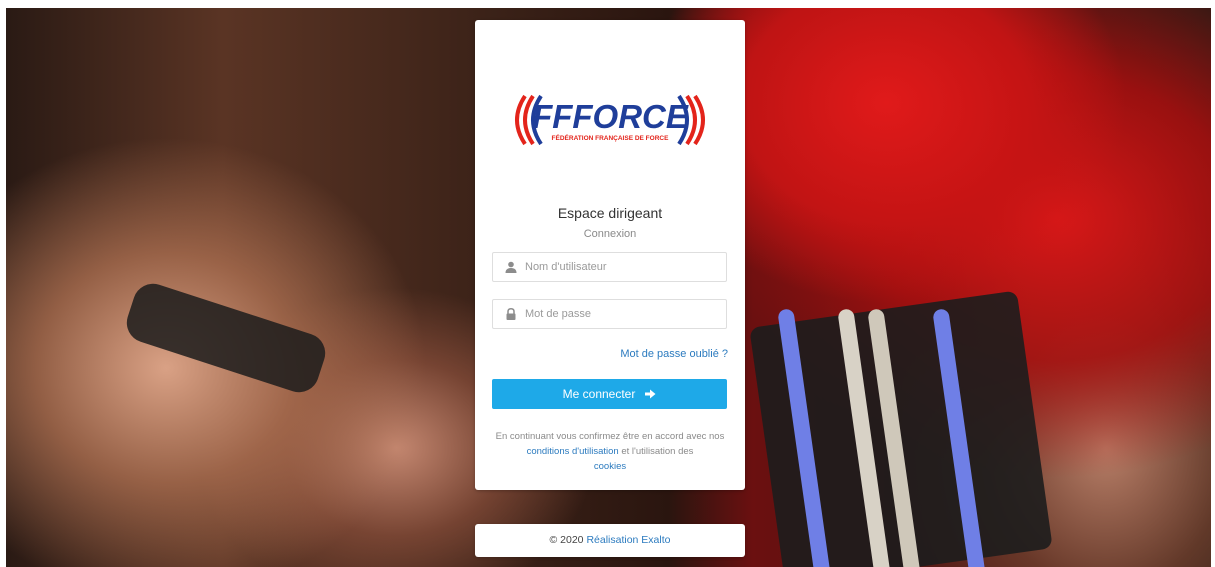 This screenshot has height=567, width=1215. Describe the element at coordinates (610, 466) in the screenshot. I see `cookies-link: cookies` at that location.